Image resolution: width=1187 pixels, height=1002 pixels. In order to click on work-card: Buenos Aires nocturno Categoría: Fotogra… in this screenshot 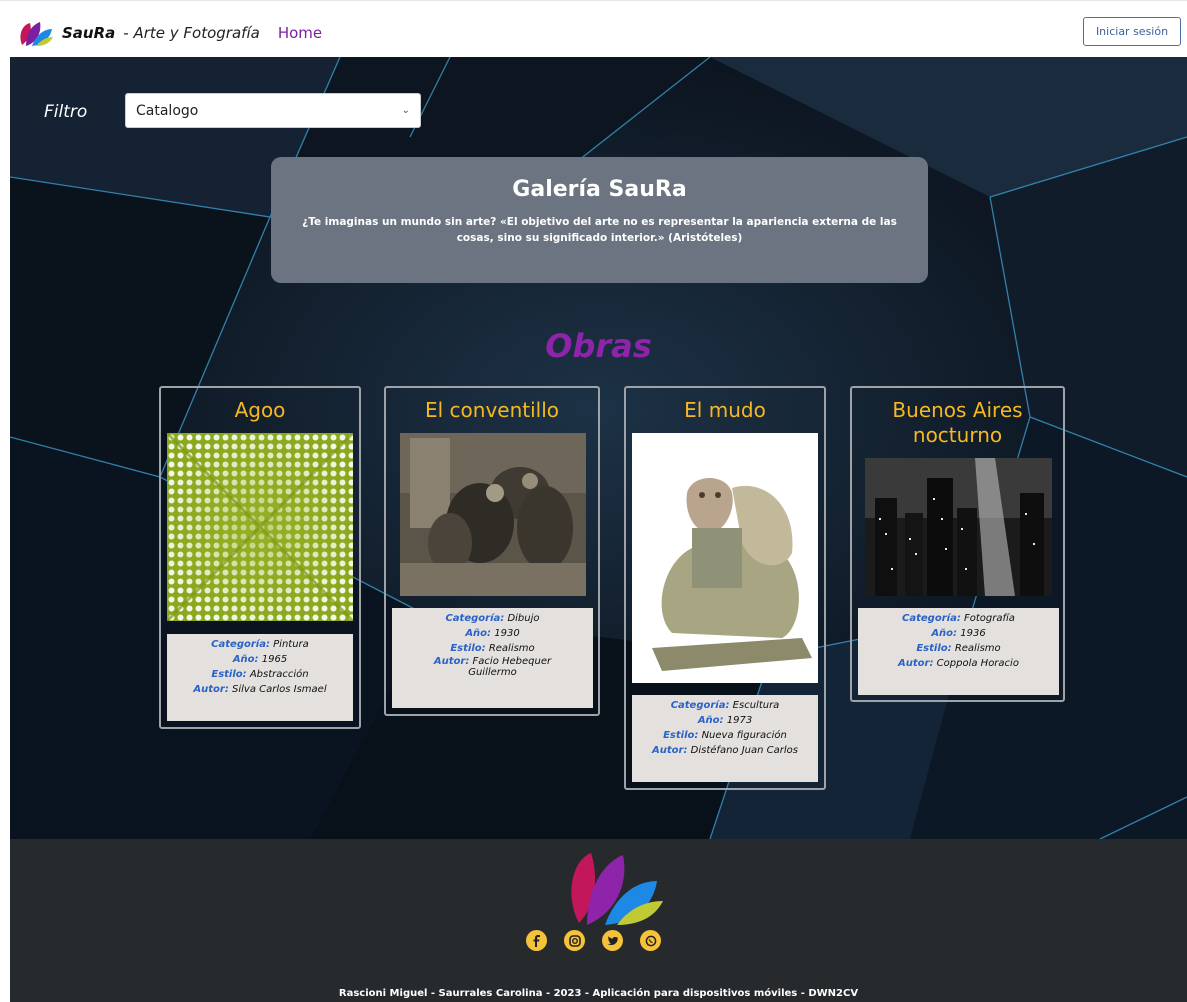, I will do `click(957, 544)`.